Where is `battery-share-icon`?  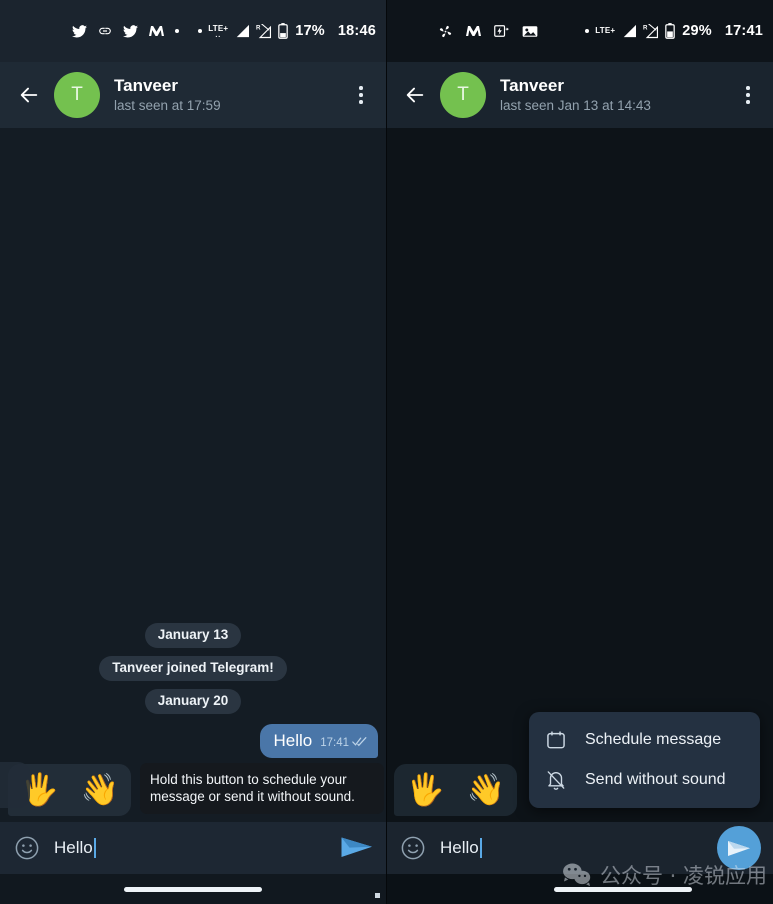 battery-share-icon is located at coordinates (501, 31).